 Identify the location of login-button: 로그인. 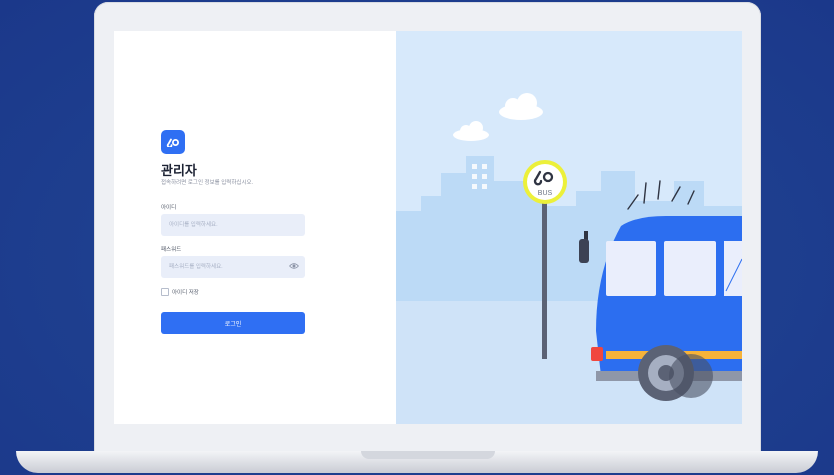
(233, 323).